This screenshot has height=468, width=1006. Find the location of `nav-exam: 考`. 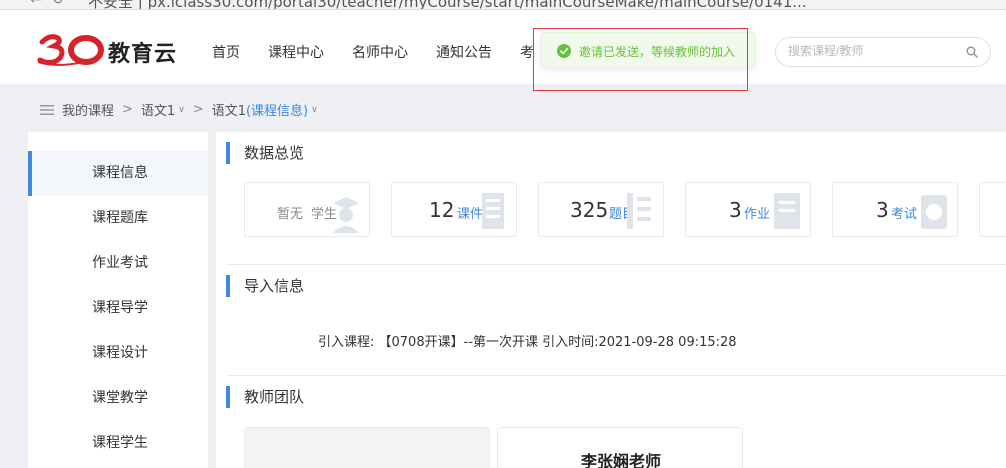

nav-exam: 考 is located at coordinates (527, 52).